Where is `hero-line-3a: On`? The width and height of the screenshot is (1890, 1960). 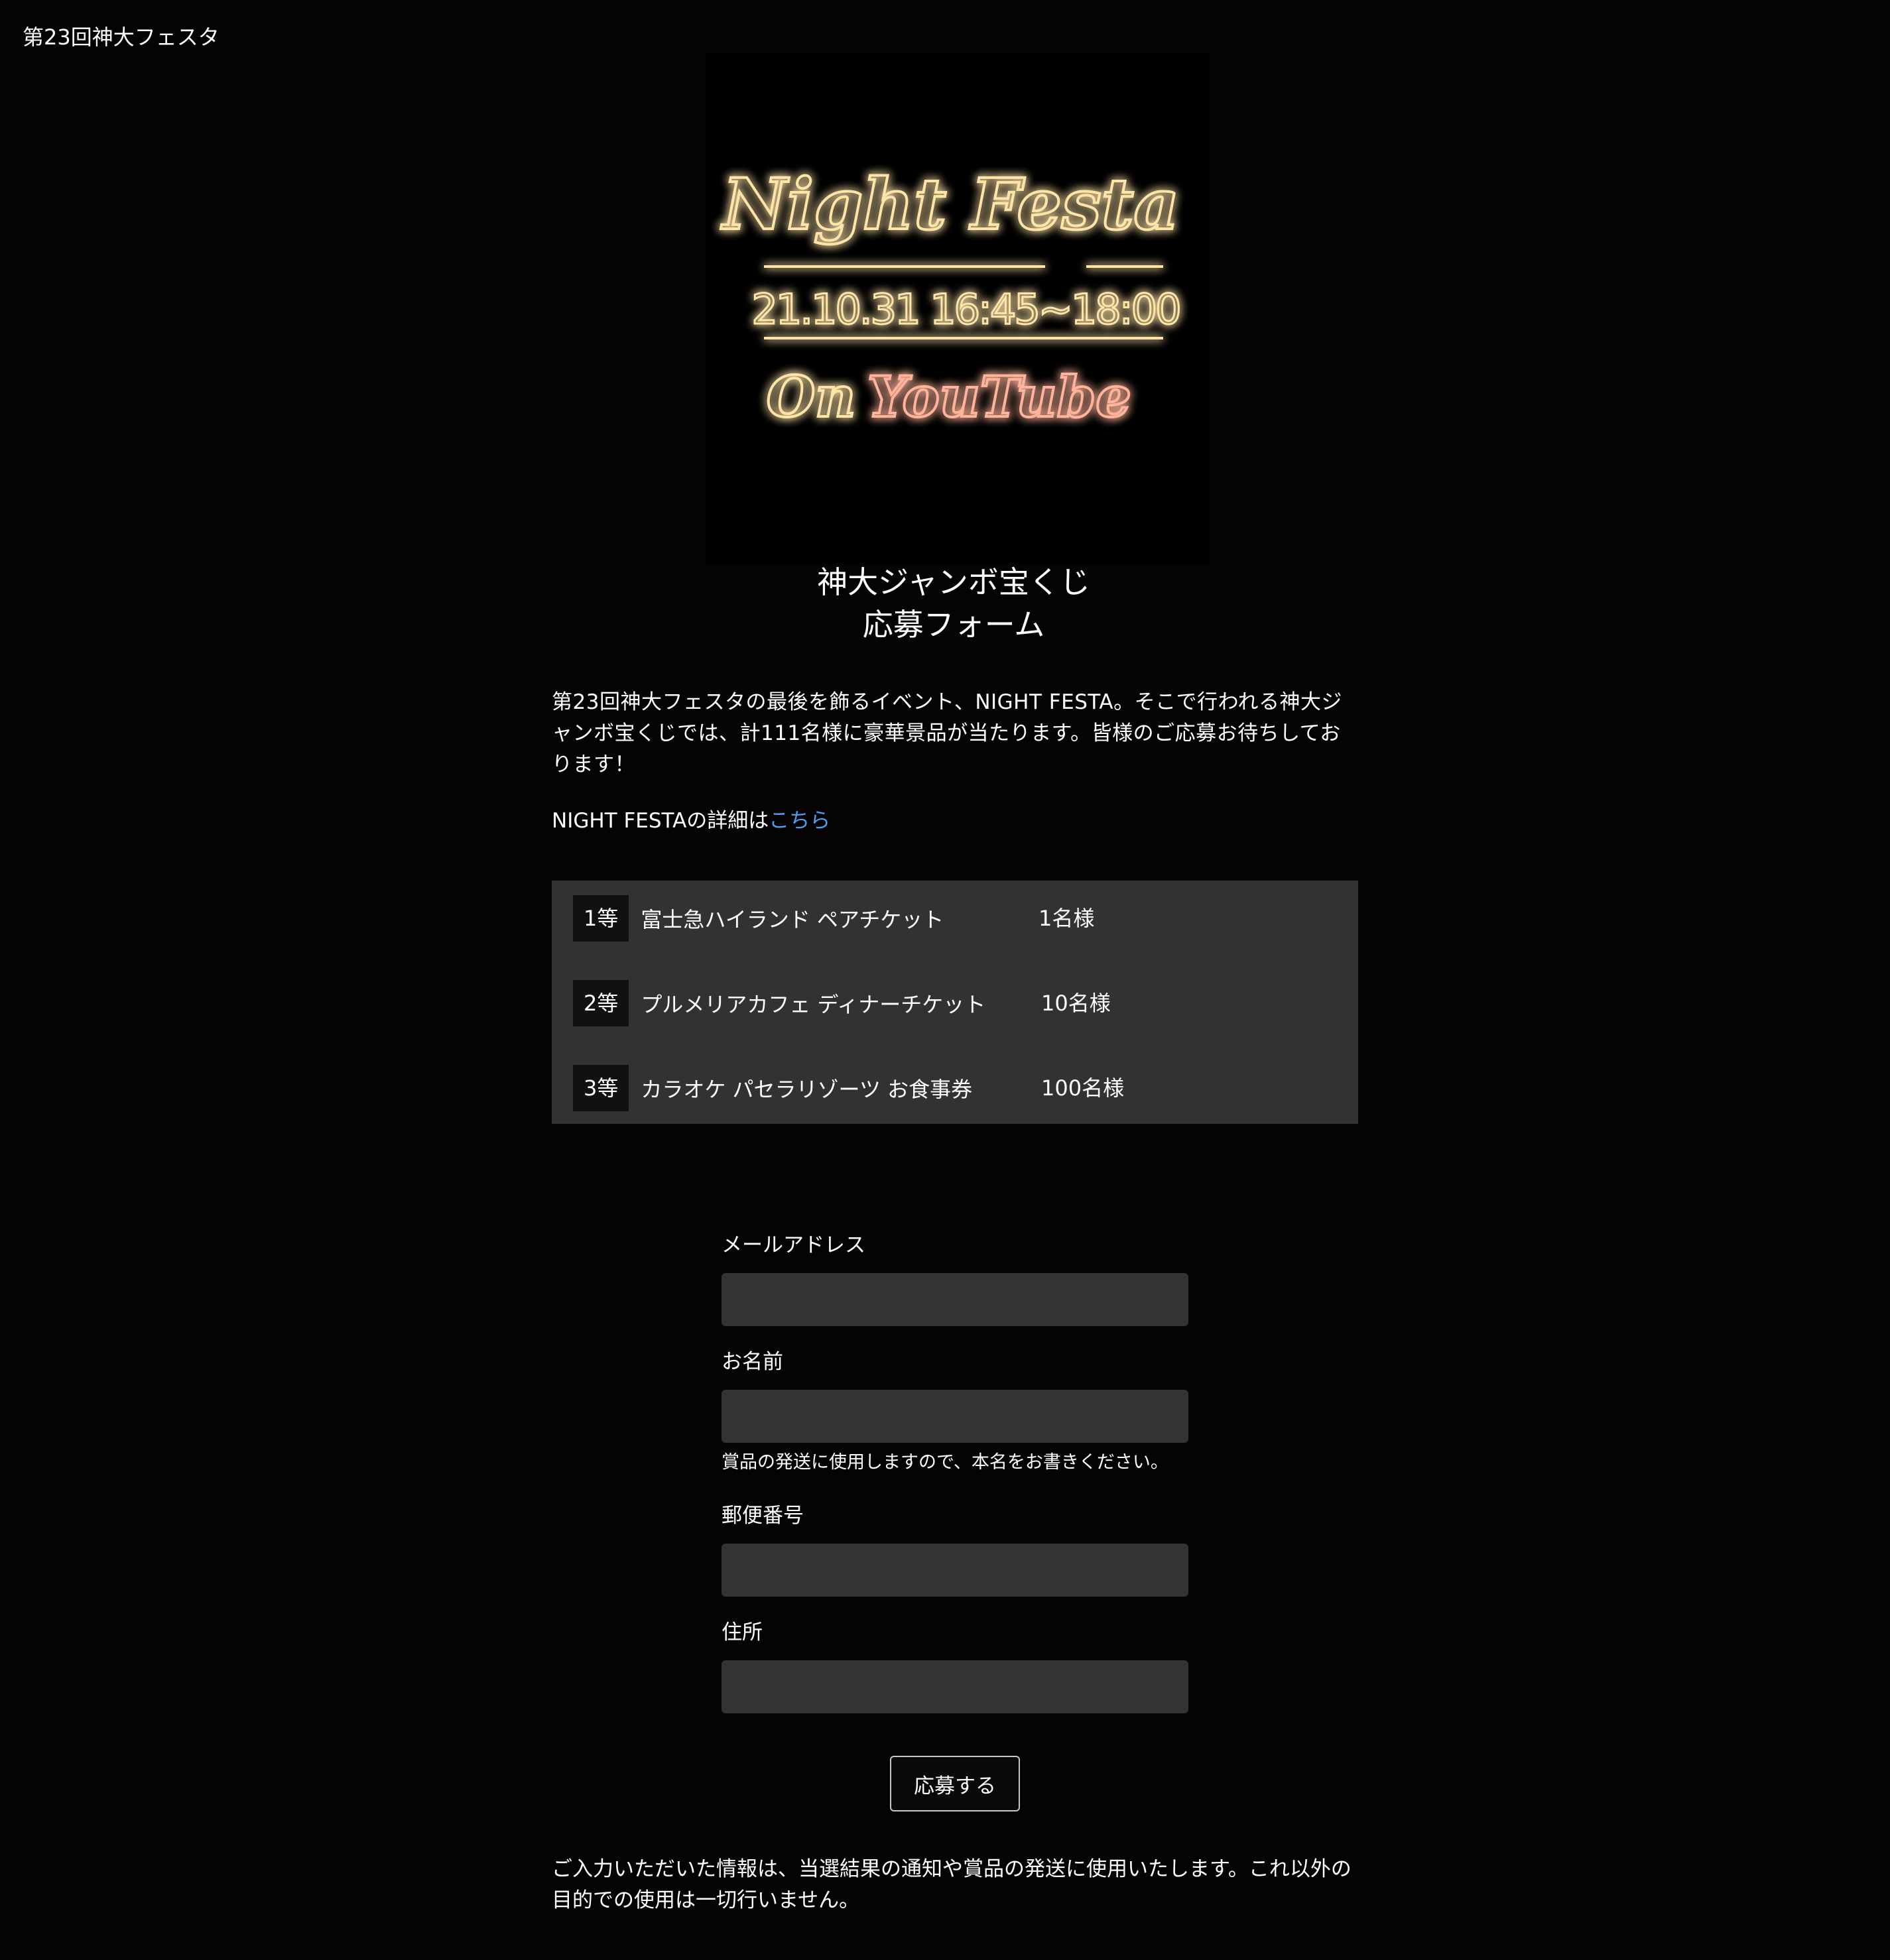
hero-line-3a: On is located at coordinates (811, 397).